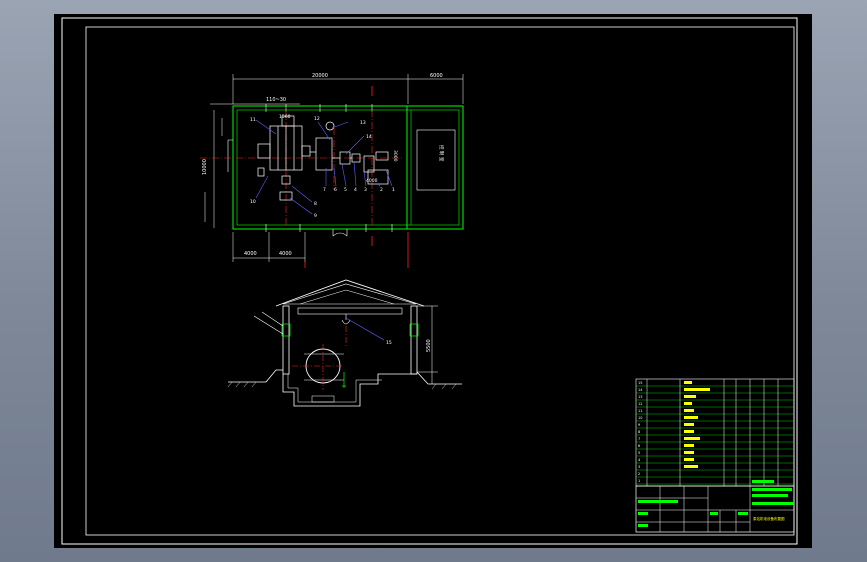 The width and height of the screenshot is (867, 562). What do you see at coordinates (315, 204) in the screenshot?
I see `callout-8: 8` at bounding box center [315, 204].